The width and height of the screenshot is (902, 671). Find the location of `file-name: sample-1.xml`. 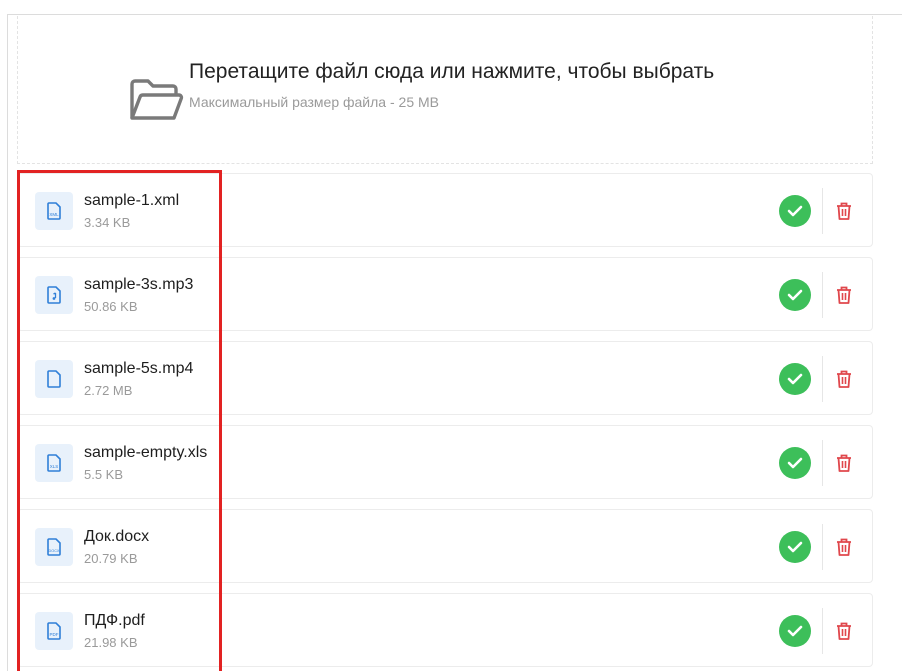

file-name: sample-1.xml is located at coordinates (132, 200).